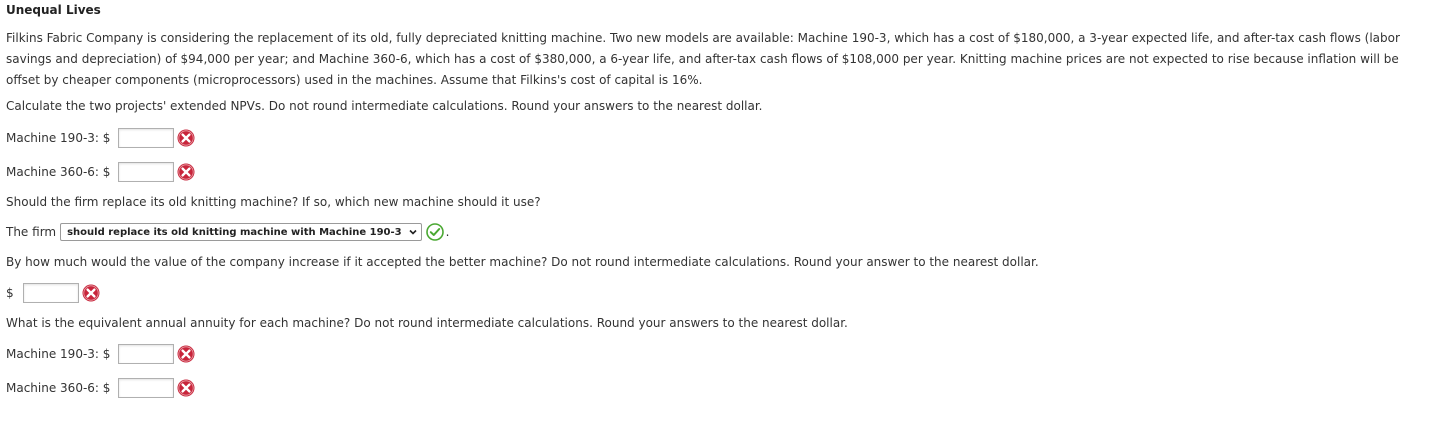  What do you see at coordinates (146, 172) in the screenshot?
I see `q1-machine-360-6-input` at bounding box center [146, 172].